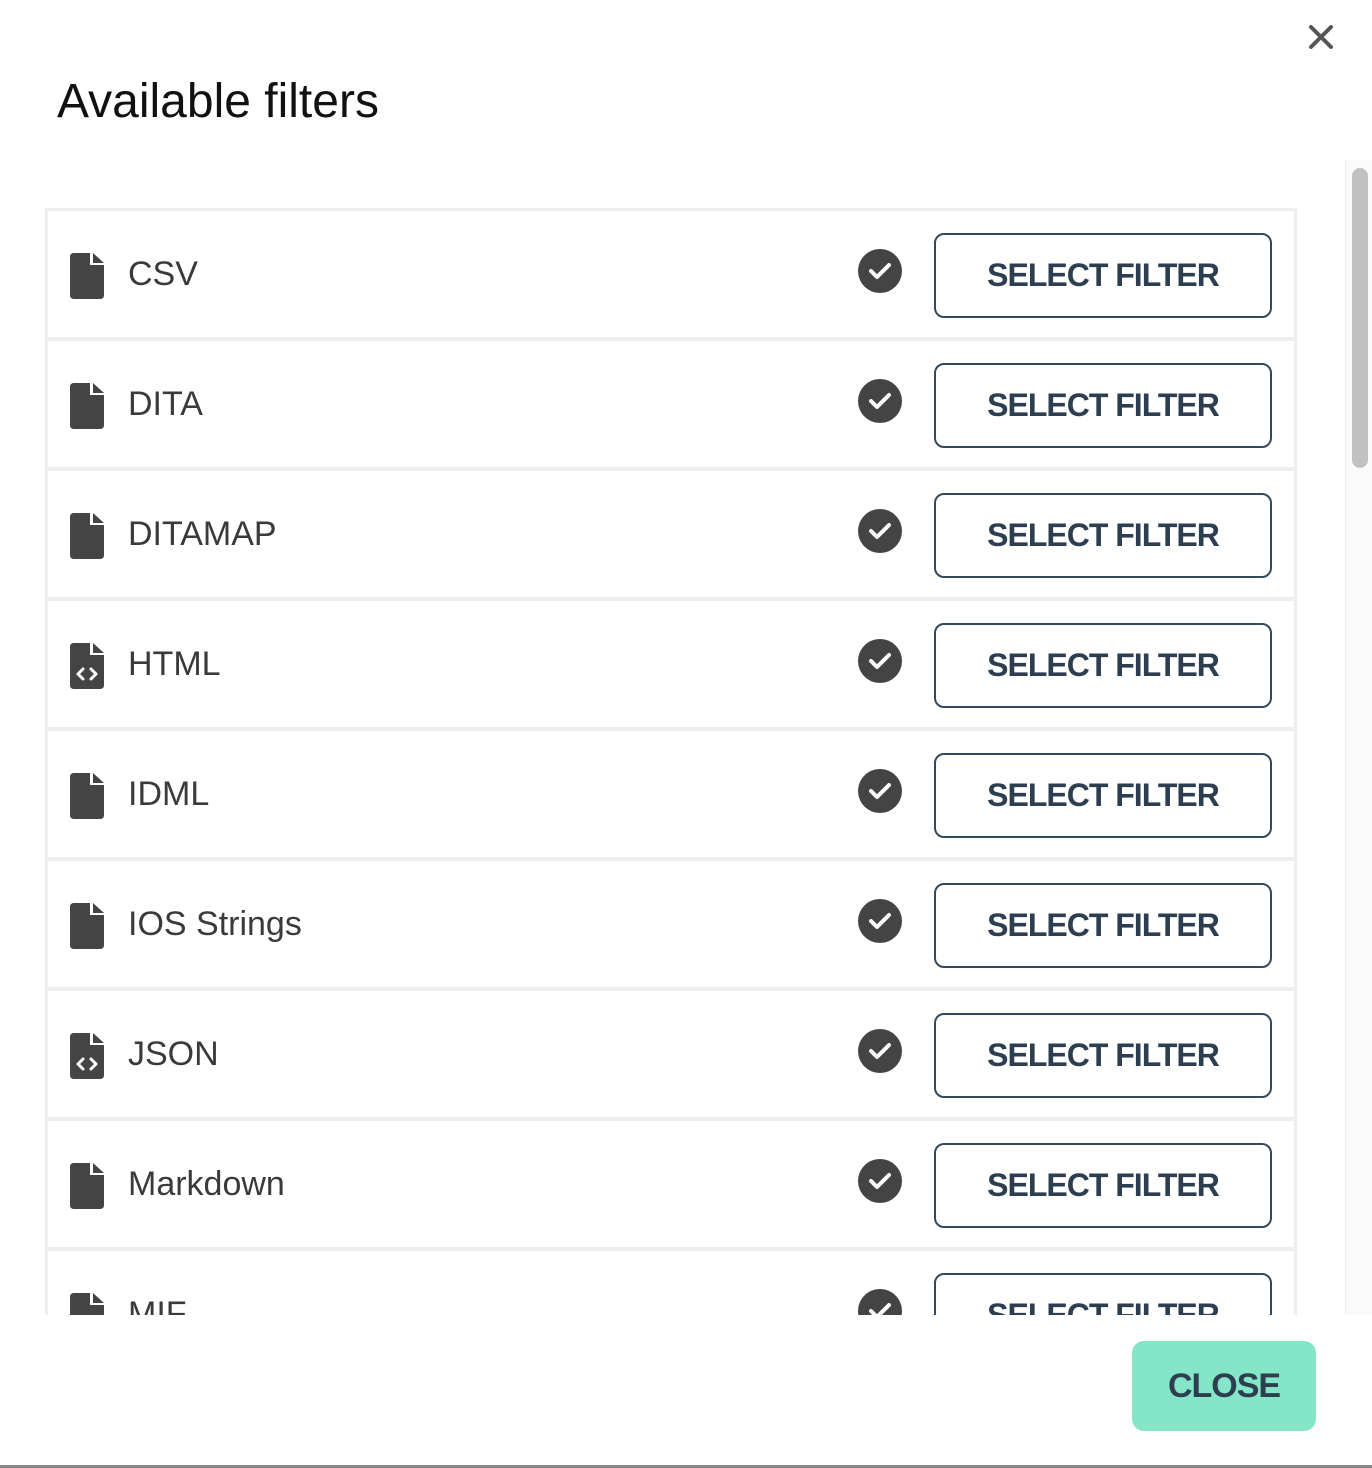 This screenshot has width=1372, height=1468. What do you see at coordinates (686, 1390) in the screenshot?
I see `dialog-footer: CLOSE` at bounding box center [686, 1390].